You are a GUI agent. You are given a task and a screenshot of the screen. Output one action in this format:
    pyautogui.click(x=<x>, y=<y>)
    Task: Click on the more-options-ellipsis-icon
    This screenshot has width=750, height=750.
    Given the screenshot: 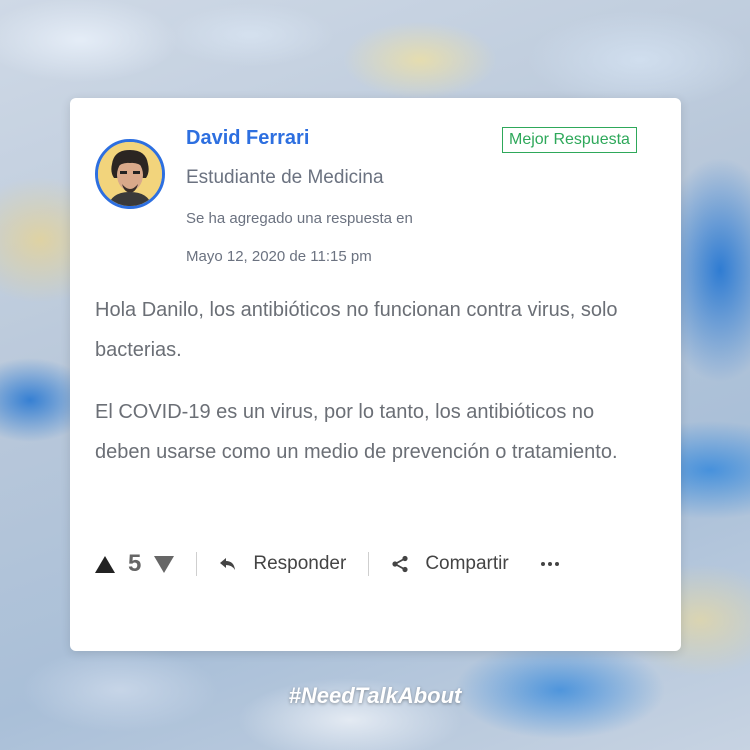 What is the action you would take?
    pyautogui.click(x=549, y=564)
    